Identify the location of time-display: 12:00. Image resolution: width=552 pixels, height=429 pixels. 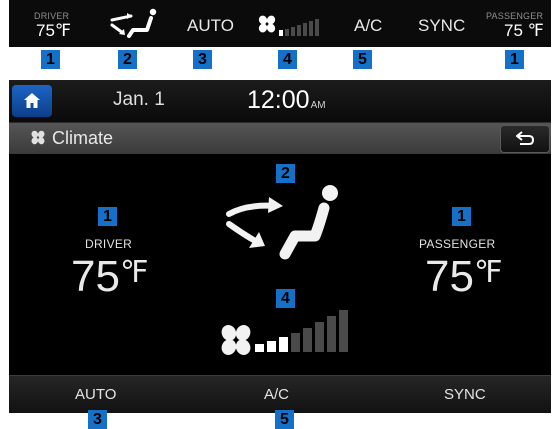
(278, 100).